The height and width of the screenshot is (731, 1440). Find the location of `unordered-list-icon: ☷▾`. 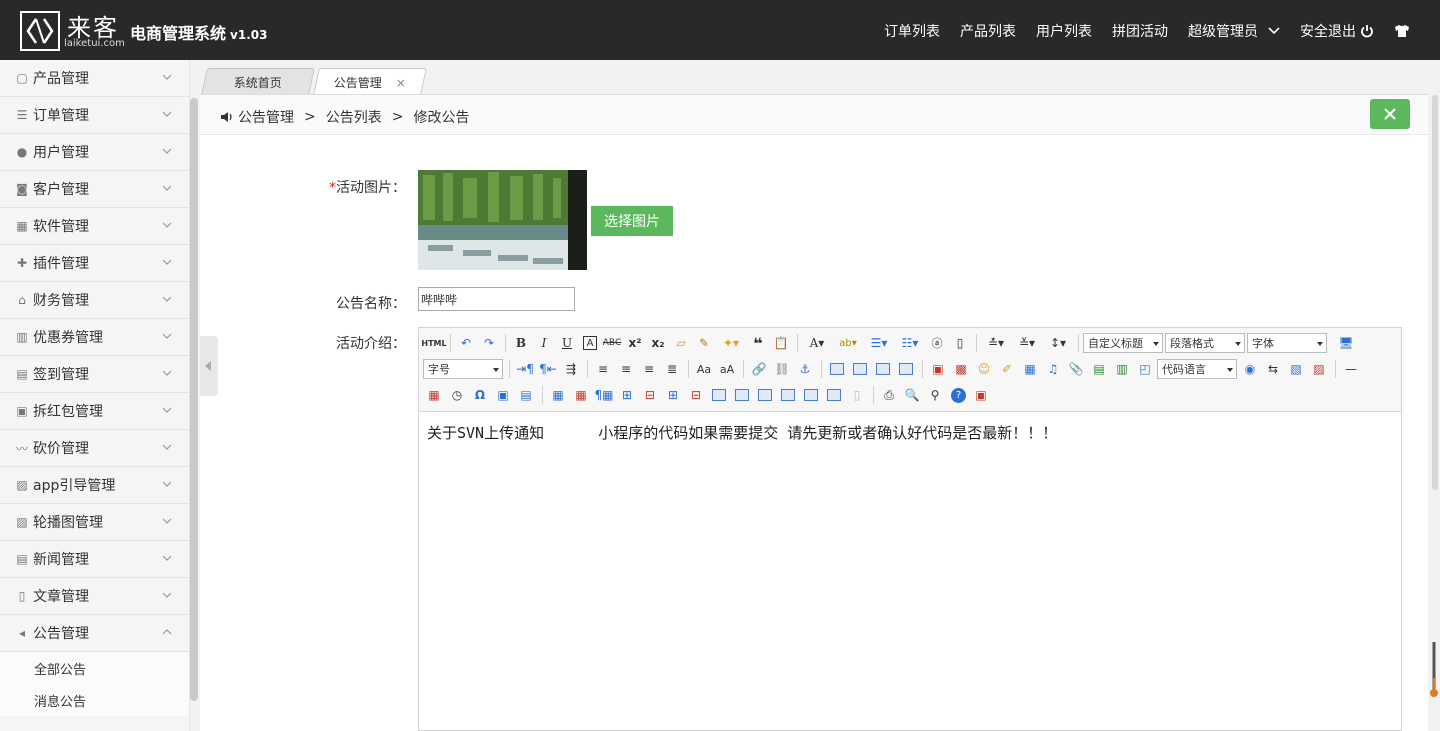

unordered-list-icon: ☷▾ is located at coordinates (910, 343).